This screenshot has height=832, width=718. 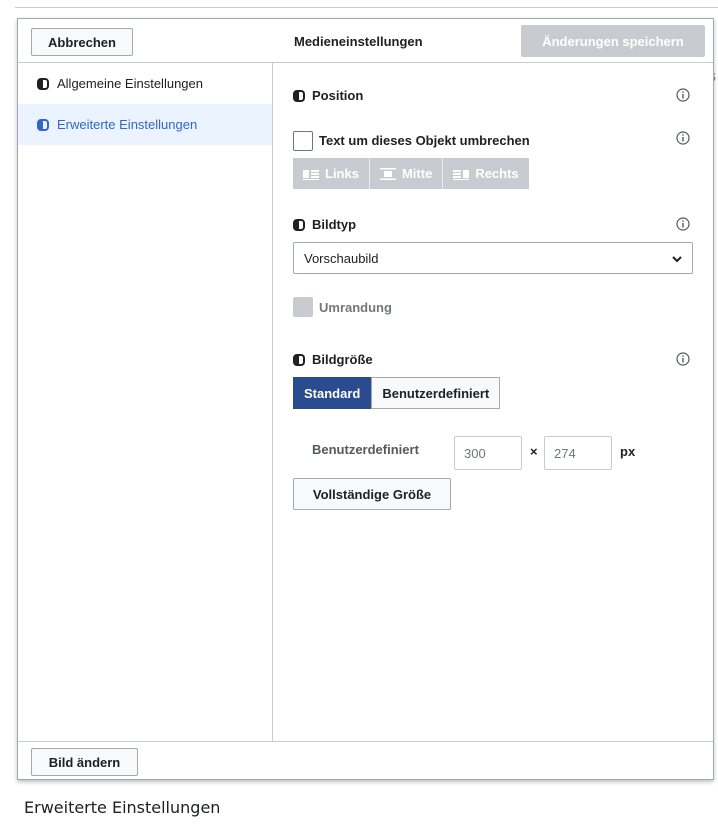 What do you see at coordinates (358, 41) in the screenshot?
I see `dialog-title: Medieneinstellungen` at bounding box center [358, 41].